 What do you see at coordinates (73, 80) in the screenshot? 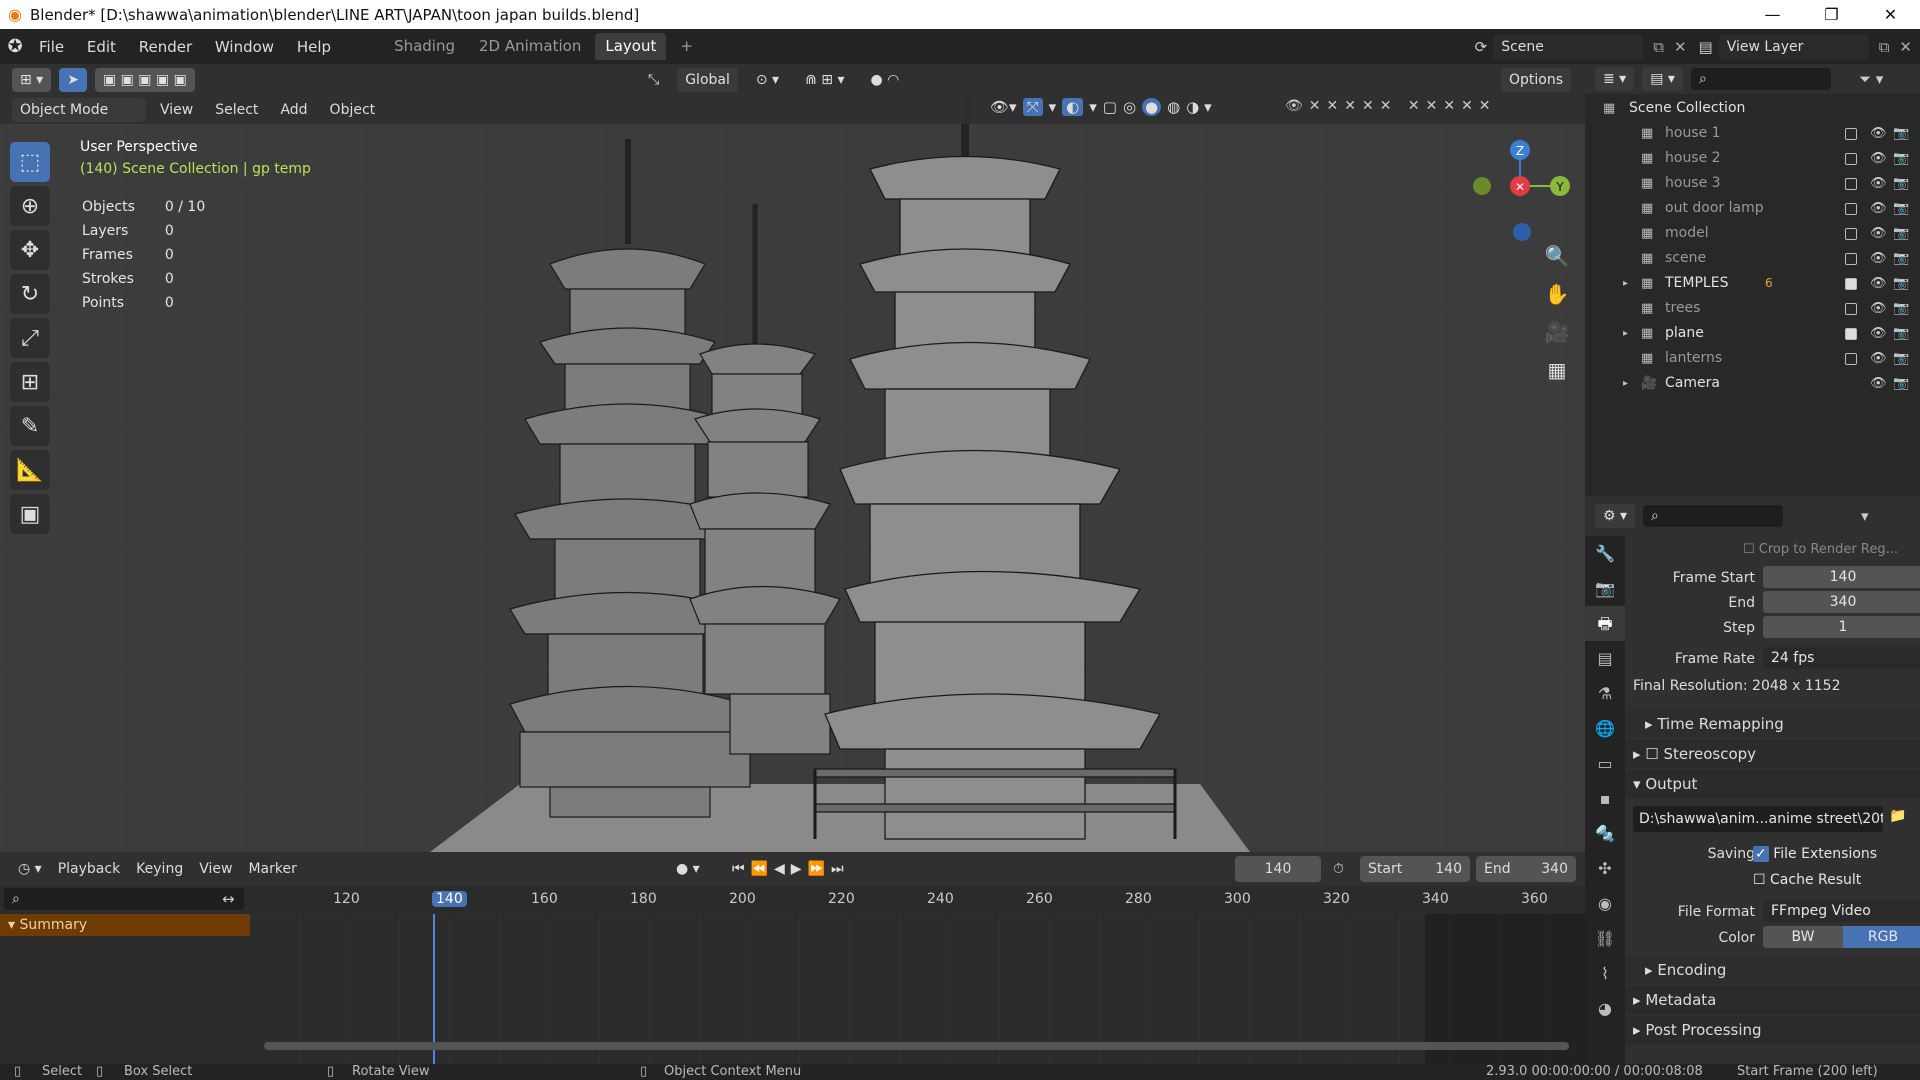
I see `select-tool-icon: ➤` at bounding box center [73, 80].